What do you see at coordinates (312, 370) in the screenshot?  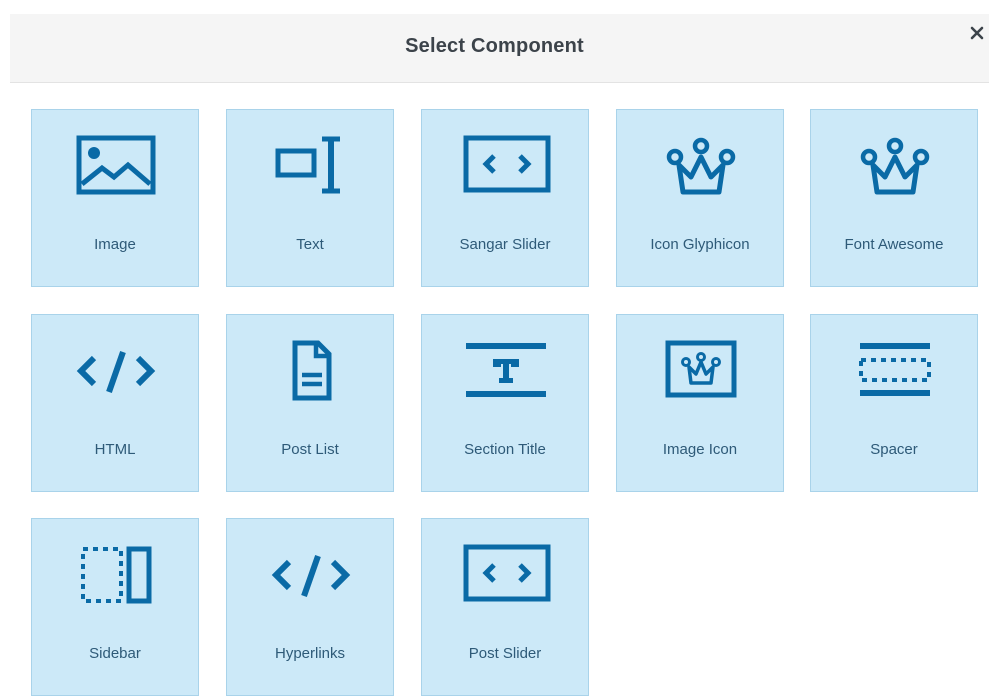 I see `document-icon` at bounding box center [312, 370].